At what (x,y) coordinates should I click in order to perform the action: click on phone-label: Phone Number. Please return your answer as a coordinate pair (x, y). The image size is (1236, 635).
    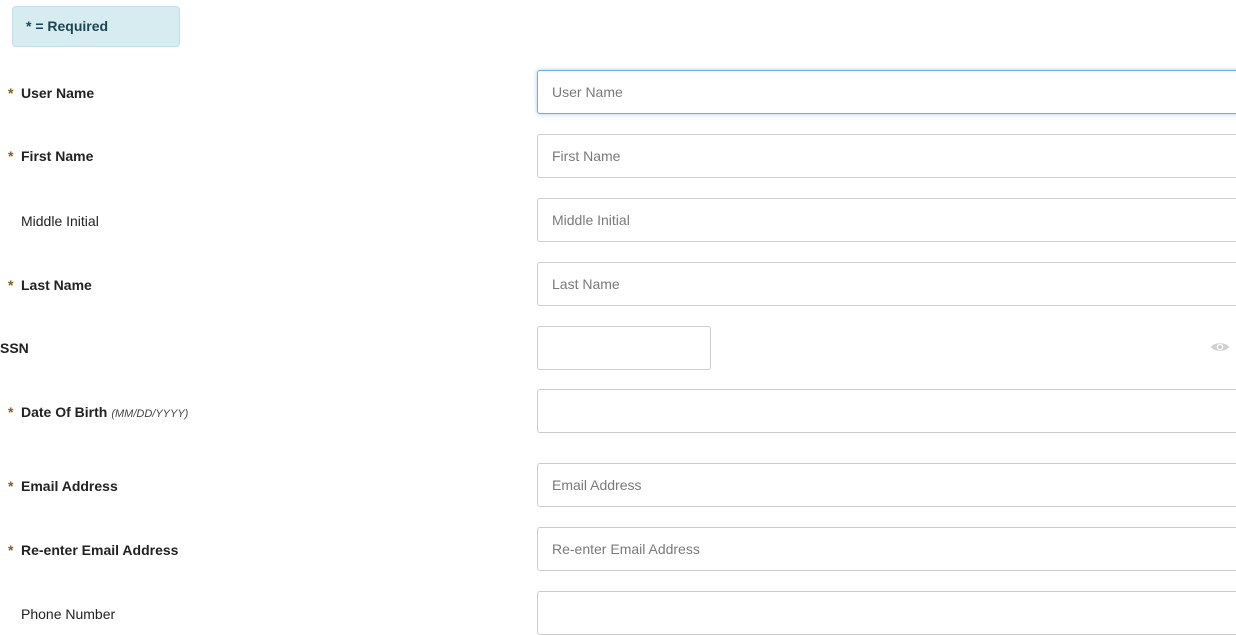
    Looking at the image, I should click on (57, 614).